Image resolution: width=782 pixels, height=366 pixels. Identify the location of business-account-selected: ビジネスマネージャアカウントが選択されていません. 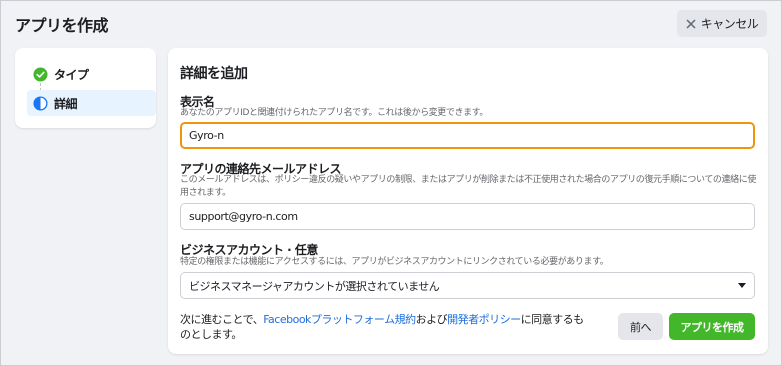
(314, 286).